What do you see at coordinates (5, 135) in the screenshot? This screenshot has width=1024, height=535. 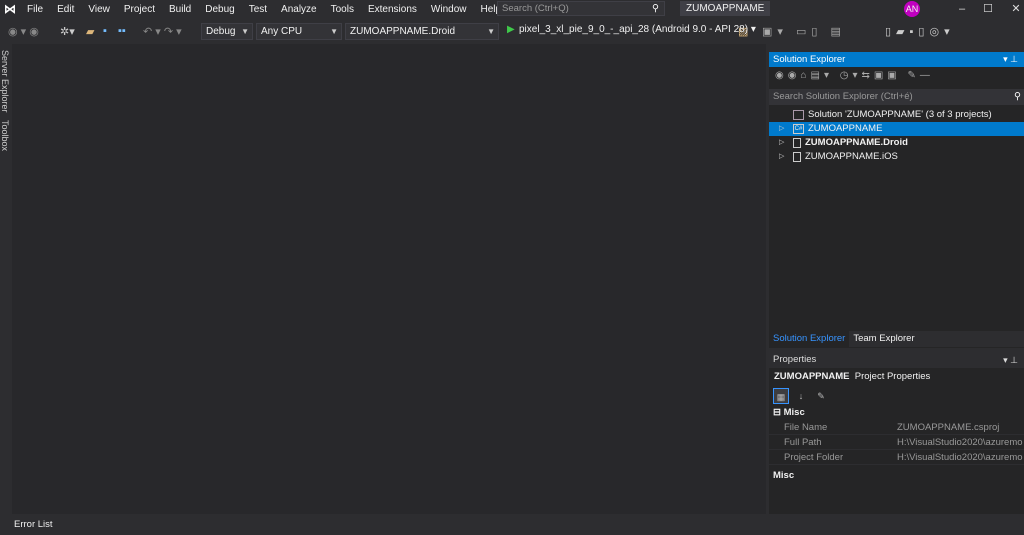 I see `toolbox-tab: Toolbox` at bounding box center [5, 135].